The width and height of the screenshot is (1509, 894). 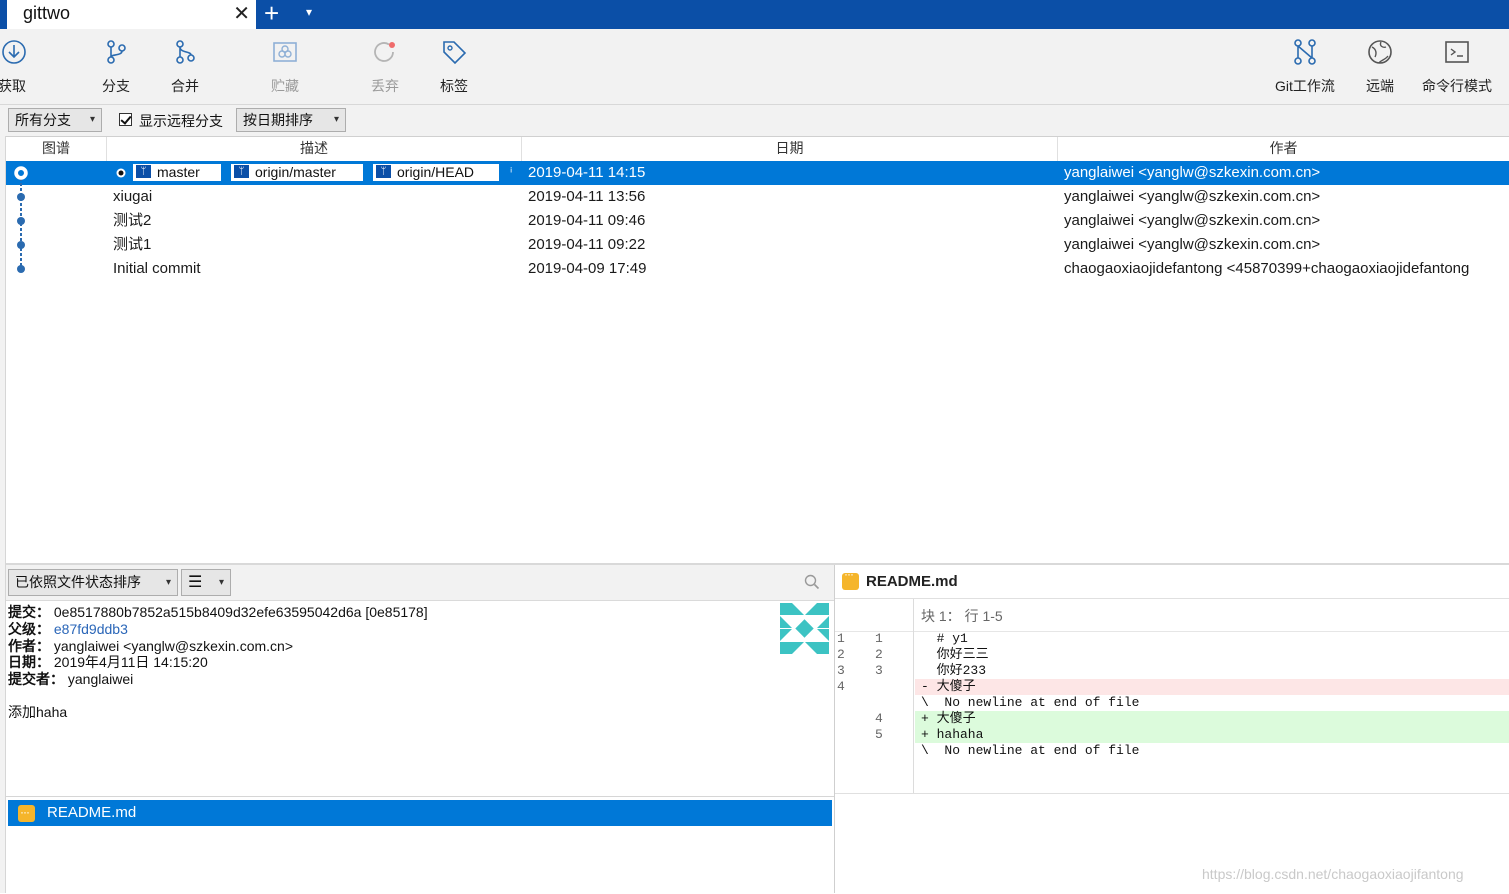 What do you see at coordinates (278, 120) in the screenshot?
I see `sort-value: 按日期排序` at bounding box center [278, 120].